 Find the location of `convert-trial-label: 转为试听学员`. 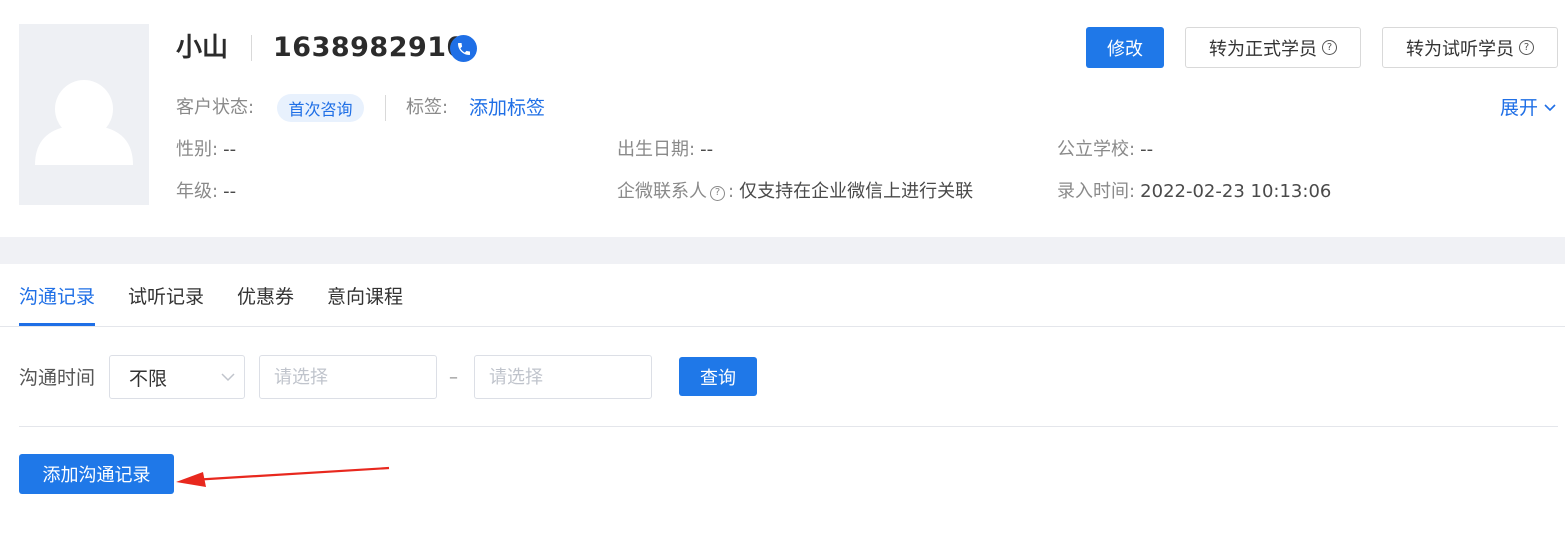

convert-trial-label: 转为试听学员 is located at coordinates (1460, 49).